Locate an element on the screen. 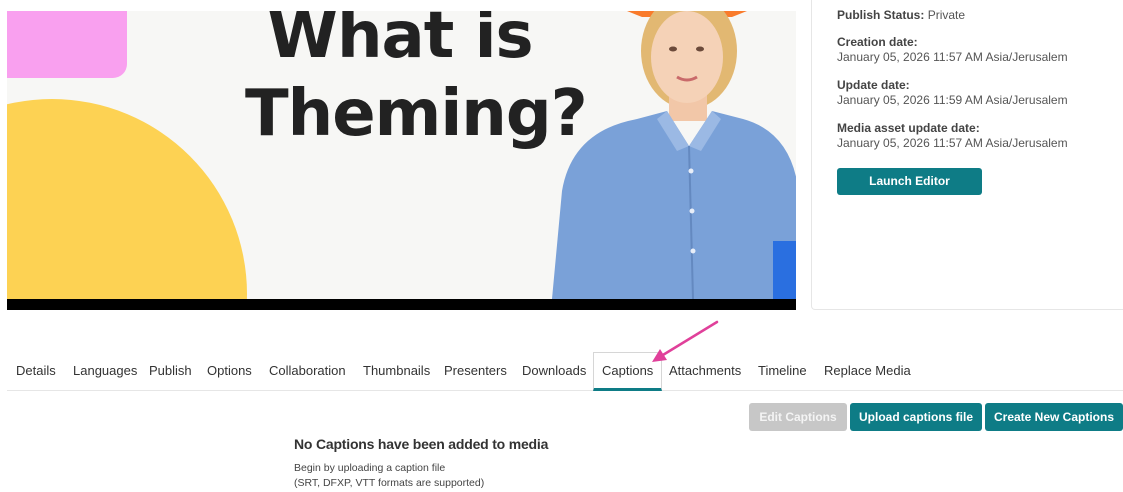 The height and width of the screenshot is (492, 1123). headline-line1: What is is located at coordinates (400, 42).